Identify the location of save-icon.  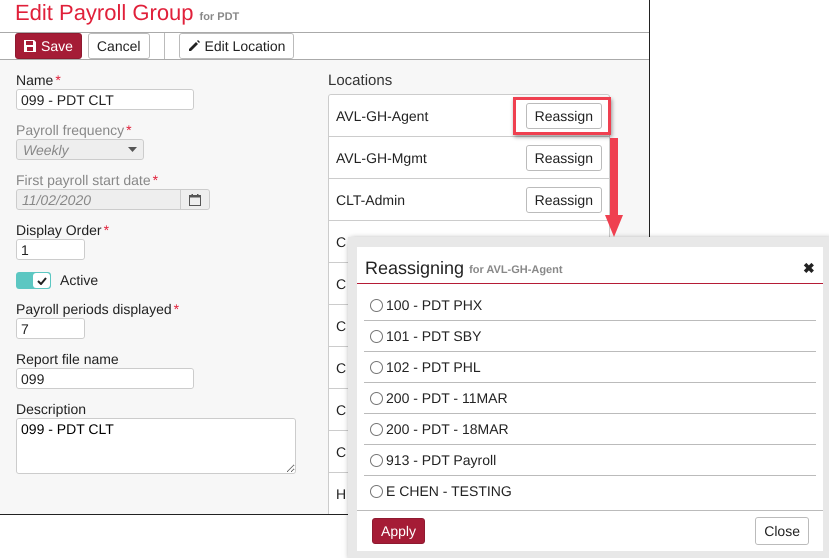
(30, 46).